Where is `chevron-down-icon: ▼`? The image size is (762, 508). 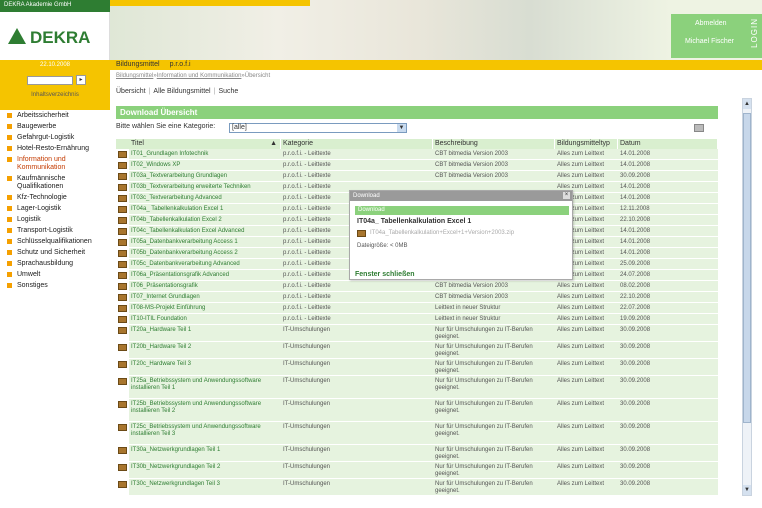
chevron-down-icon: ▼ is located at coordinates (401, 128).